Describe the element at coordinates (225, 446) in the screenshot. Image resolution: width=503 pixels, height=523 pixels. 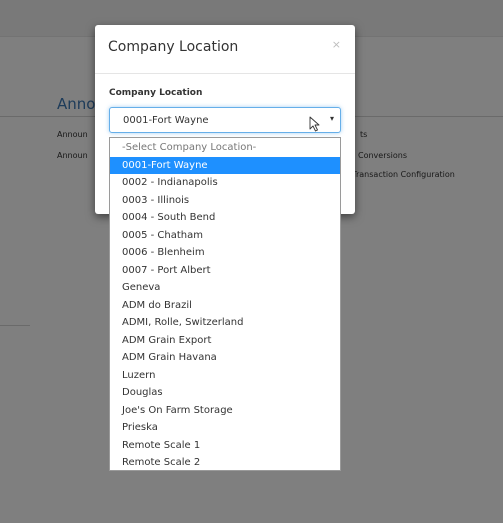
I see `dropdown-option: Remote Scale 1` at that location.